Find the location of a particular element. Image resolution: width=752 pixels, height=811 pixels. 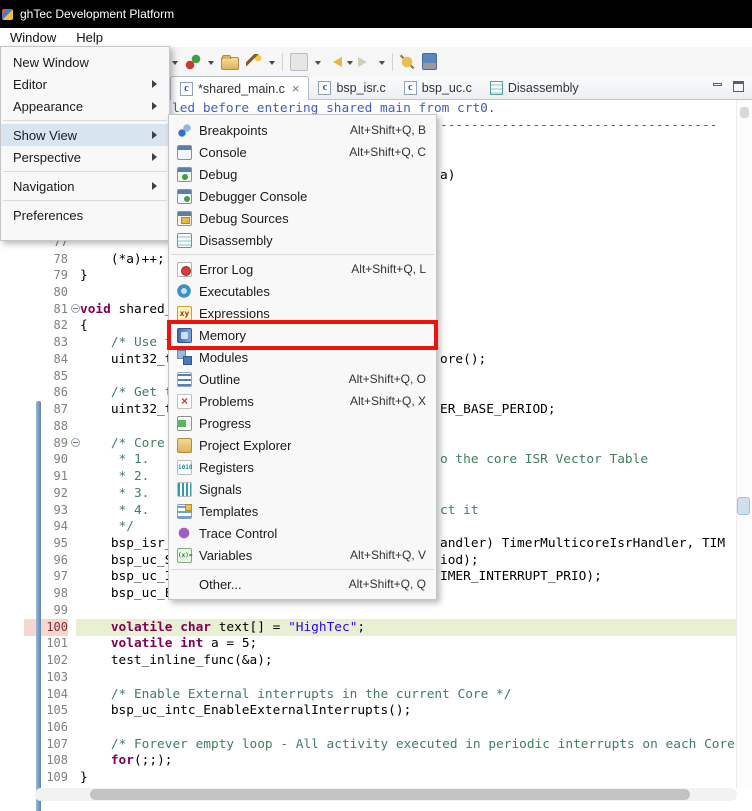

close-icon: × is located at coordinates (296, 88).